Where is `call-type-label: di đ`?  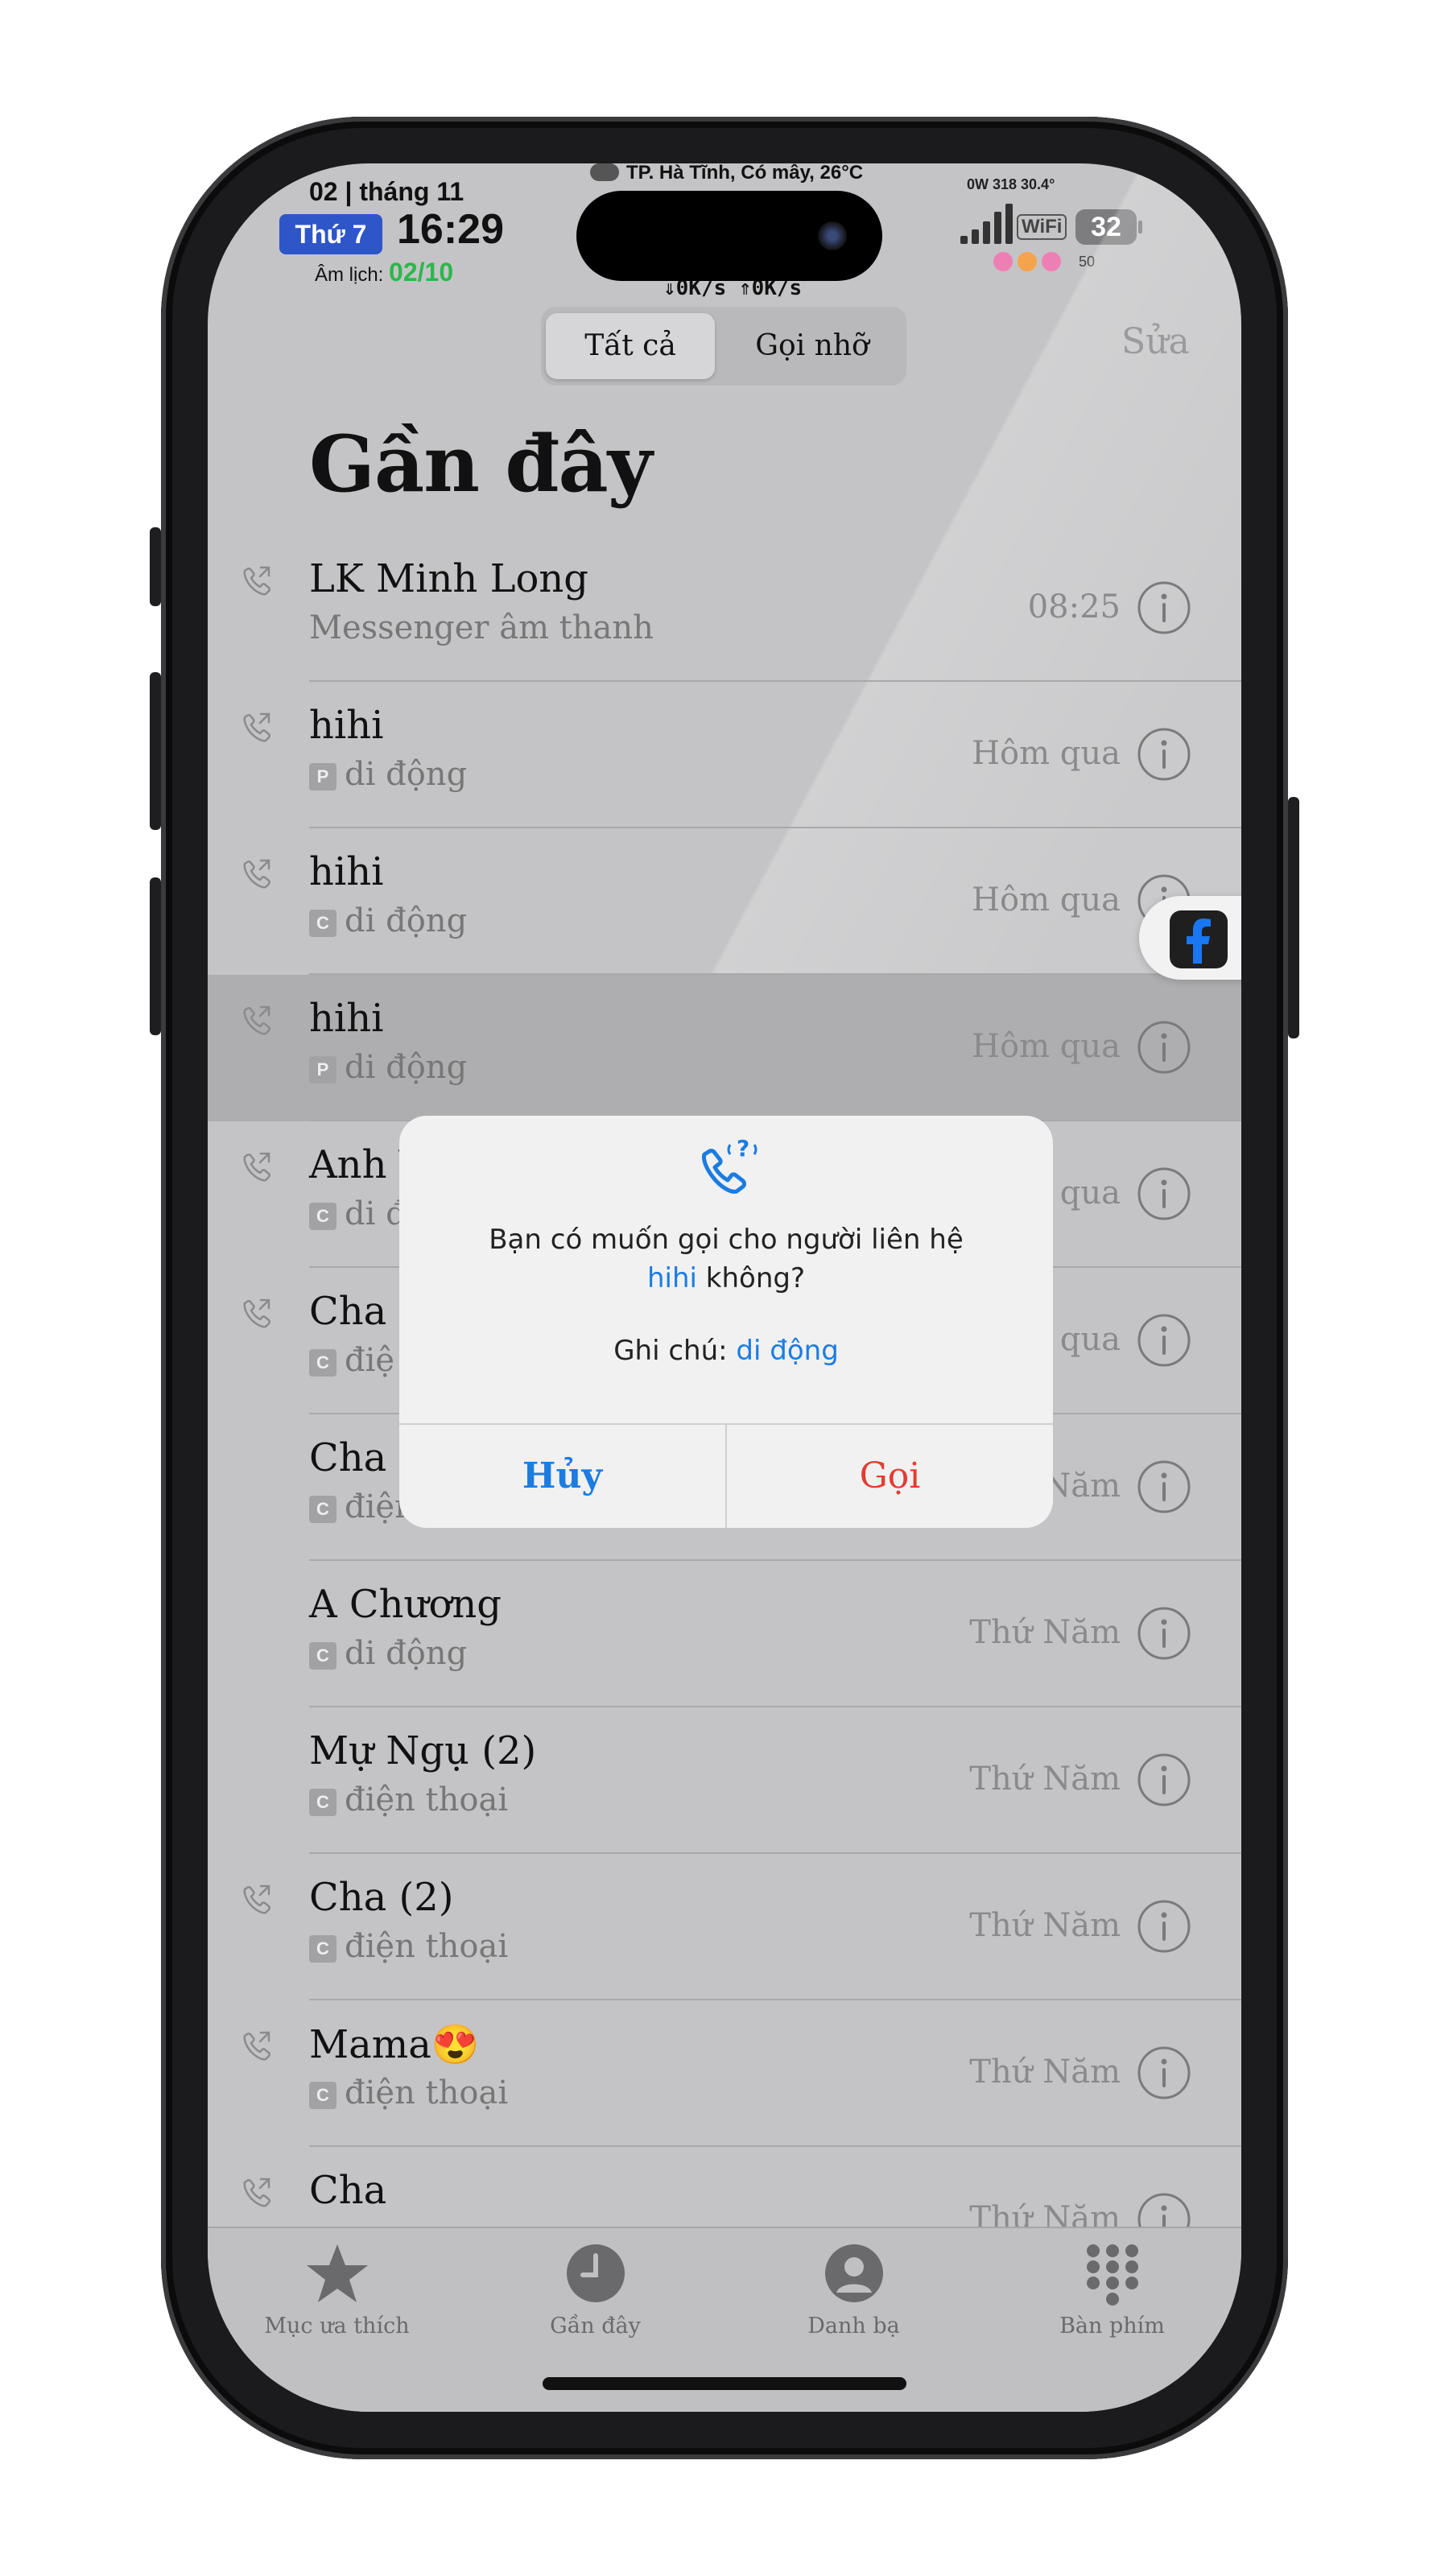
call-type-label: di đ is located at coordinates (376, 1213).